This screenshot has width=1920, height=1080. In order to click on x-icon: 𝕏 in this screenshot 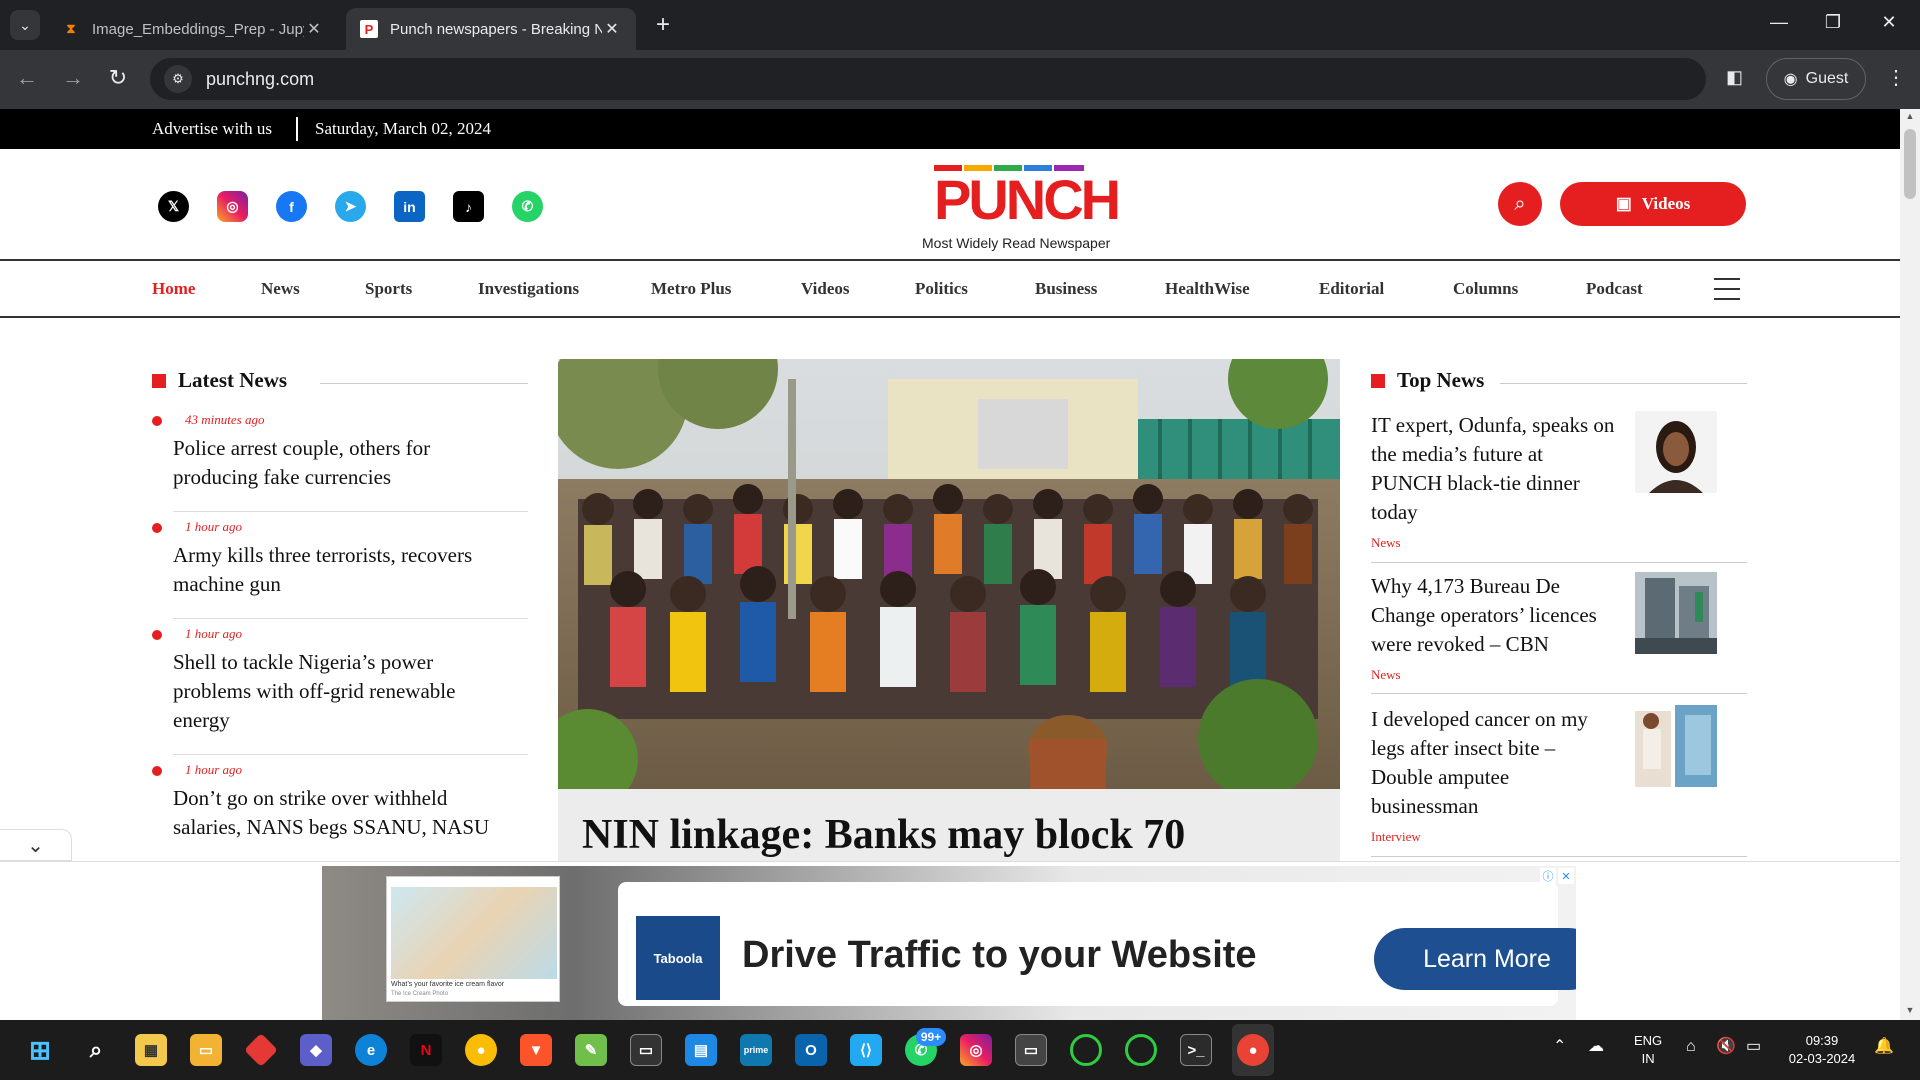, I will do `click(173, 206)`.